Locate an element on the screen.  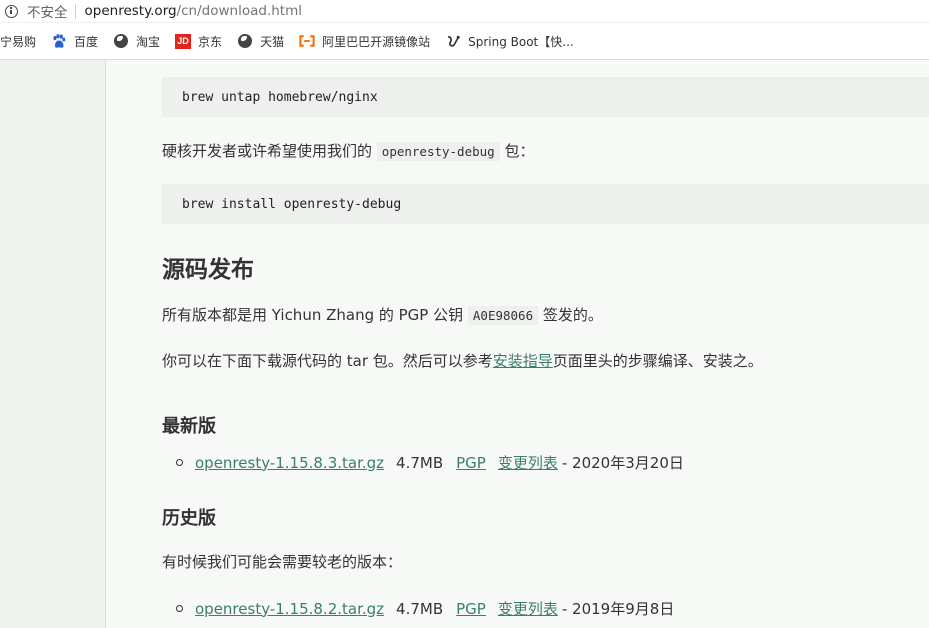
install-guide-link: 安装指导 is located at coordinates (523, 361).